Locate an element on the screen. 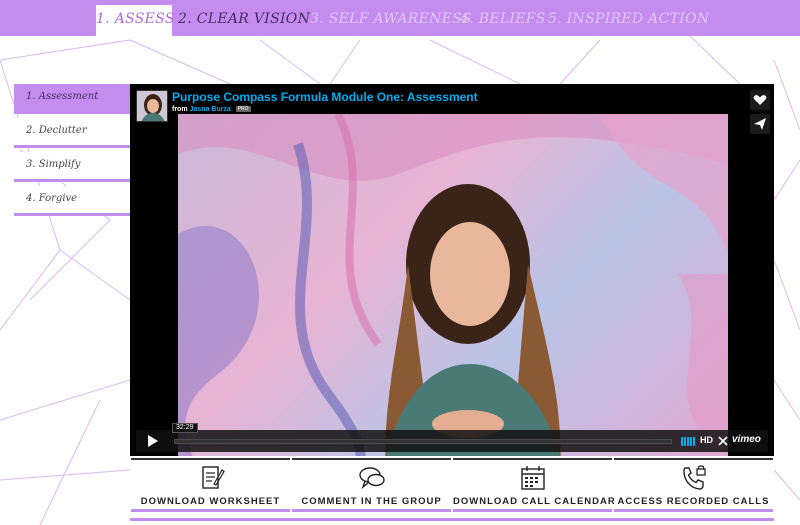  comment-icon is located at coordinates (371, 478).